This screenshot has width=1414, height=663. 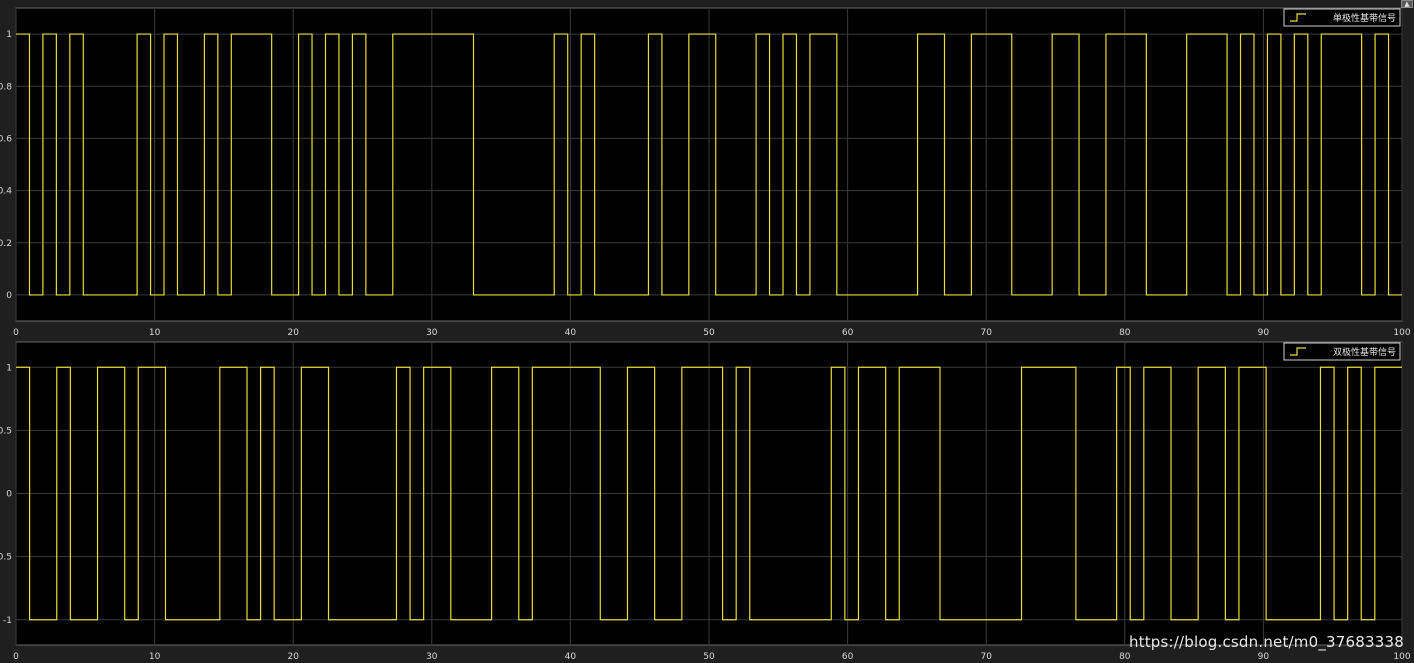 What do you see at coordinates (1364, 352) in the screenshot?
I see `legend-label: 双极性基带信号` at bounding box center [1364, 352].